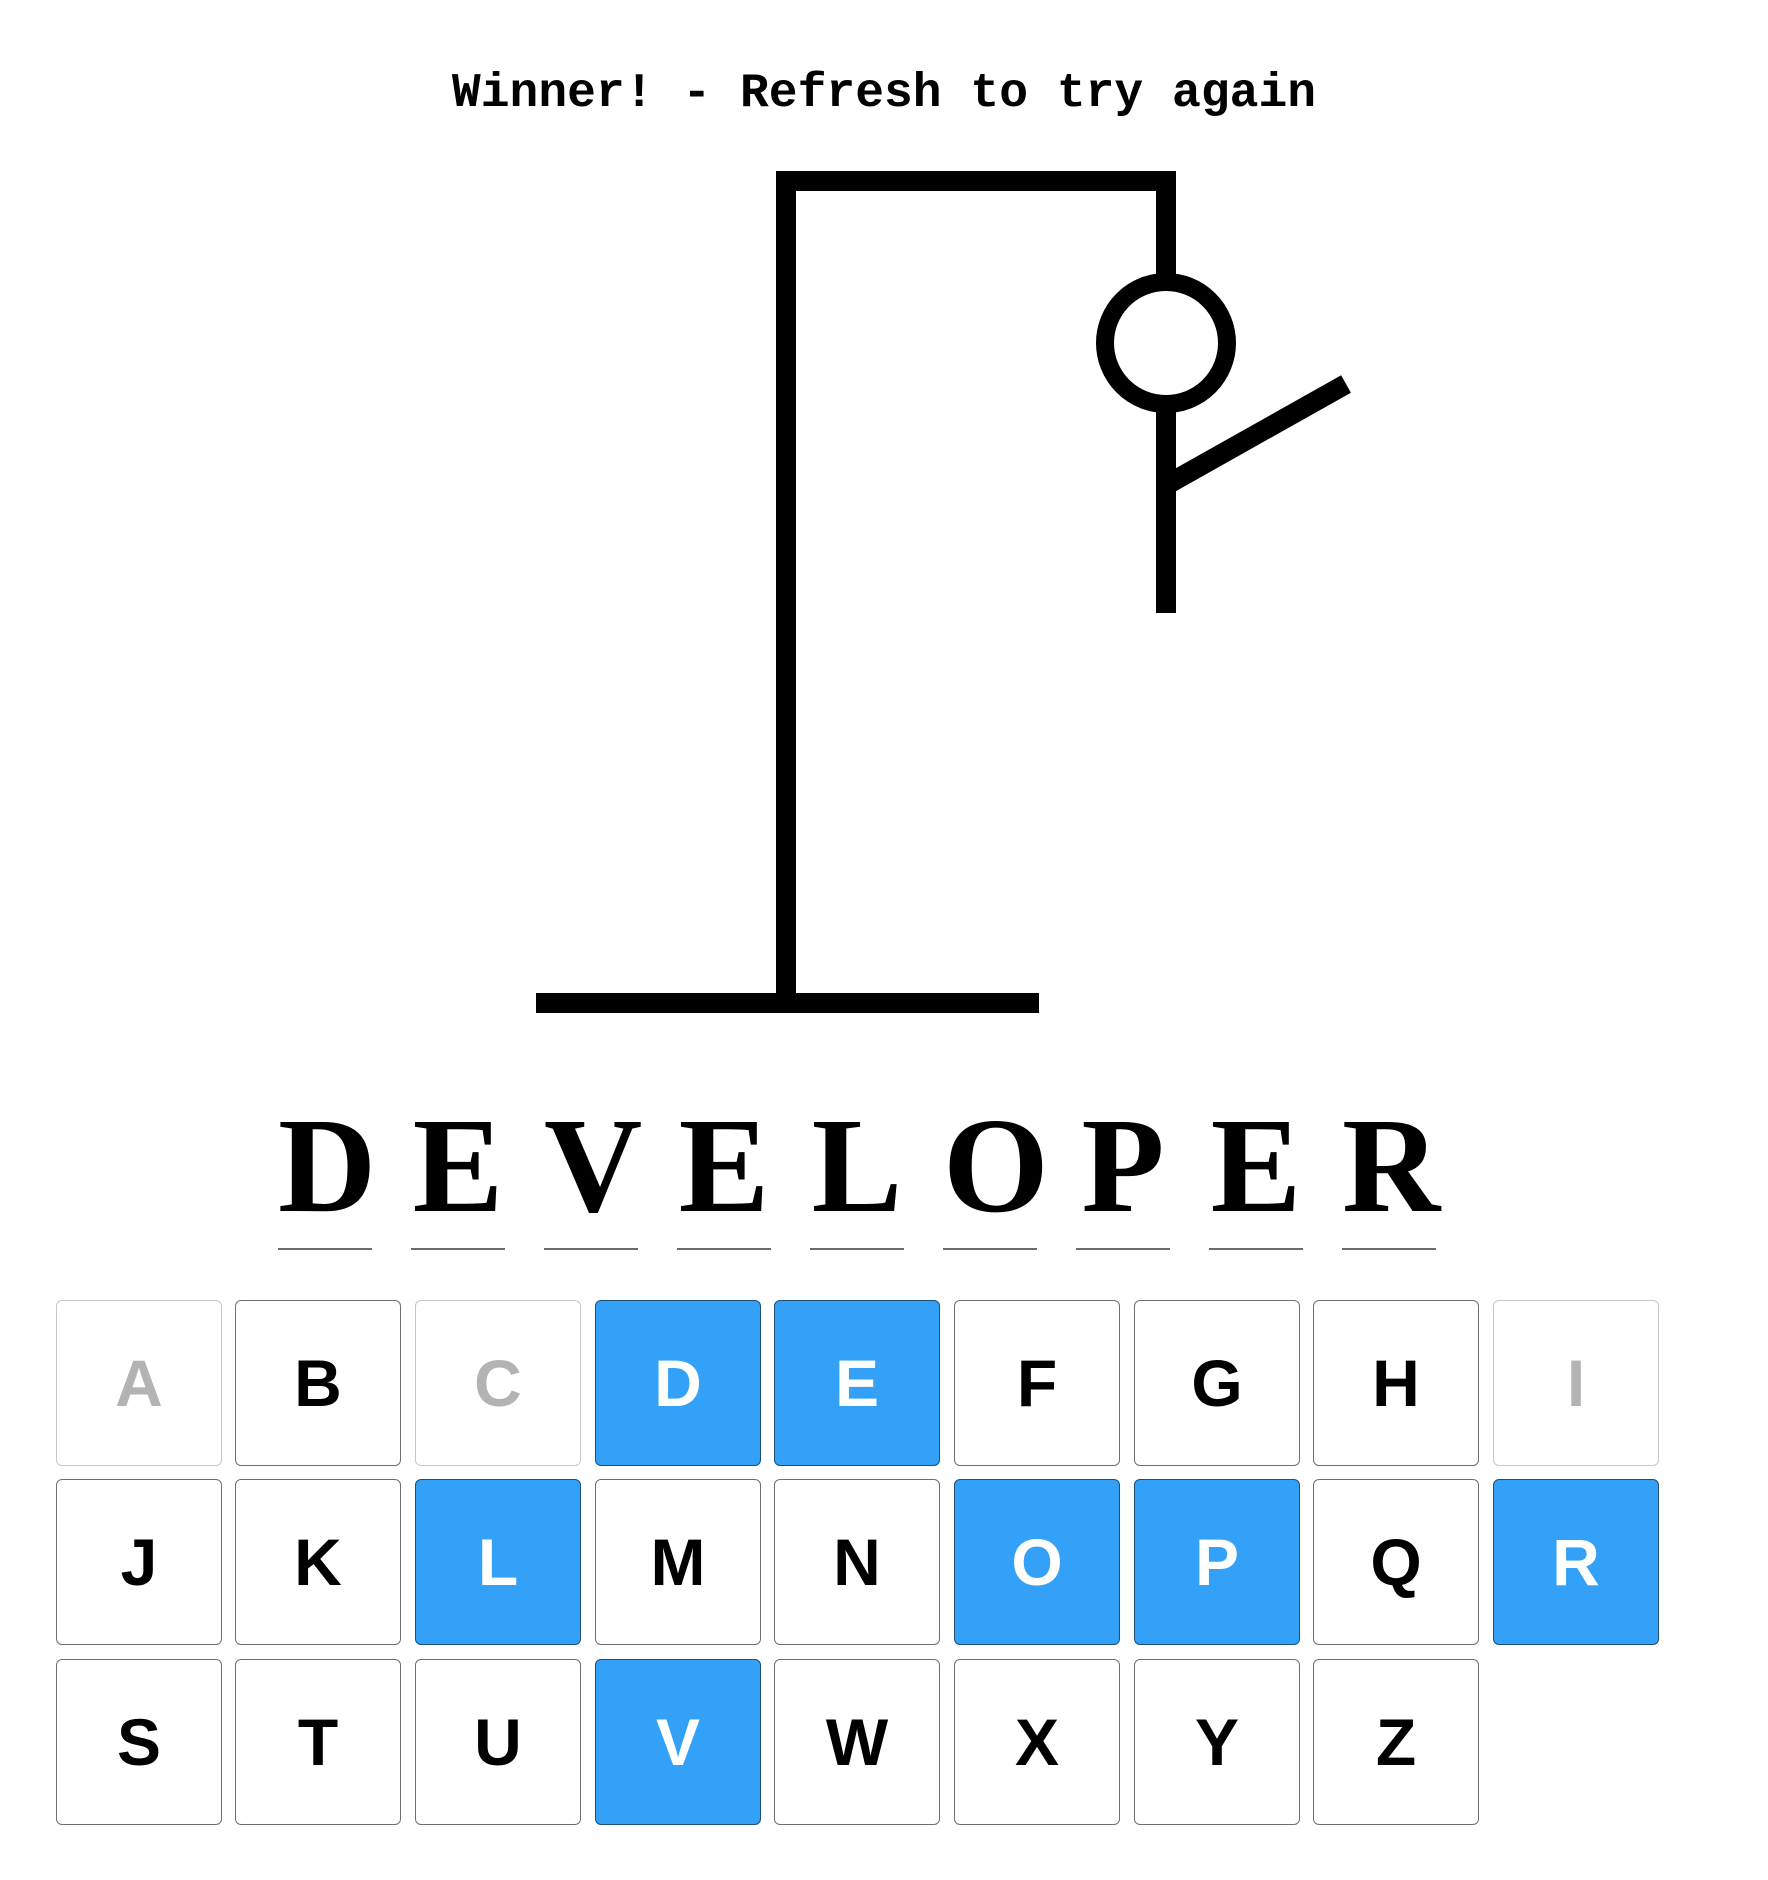 The height and width of the screenshot is (1880, 1768). What do you see at coordinates (498, 1742) in the screenshot?
I see `letter-key-u: U` at bounding box center [498, 1742].